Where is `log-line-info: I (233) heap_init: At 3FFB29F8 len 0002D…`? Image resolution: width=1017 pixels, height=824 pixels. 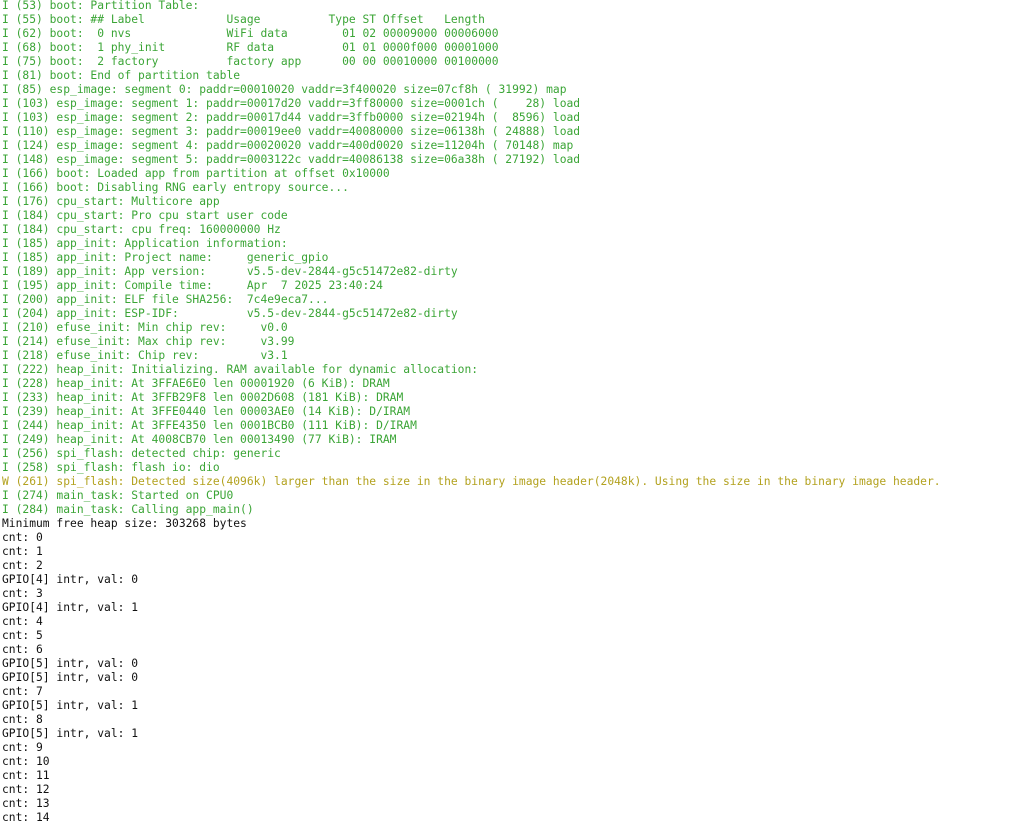 log-line-info: I (233) heap_init: At 3FFB29F8 len 0002D… is located at coordinates (203, 397).